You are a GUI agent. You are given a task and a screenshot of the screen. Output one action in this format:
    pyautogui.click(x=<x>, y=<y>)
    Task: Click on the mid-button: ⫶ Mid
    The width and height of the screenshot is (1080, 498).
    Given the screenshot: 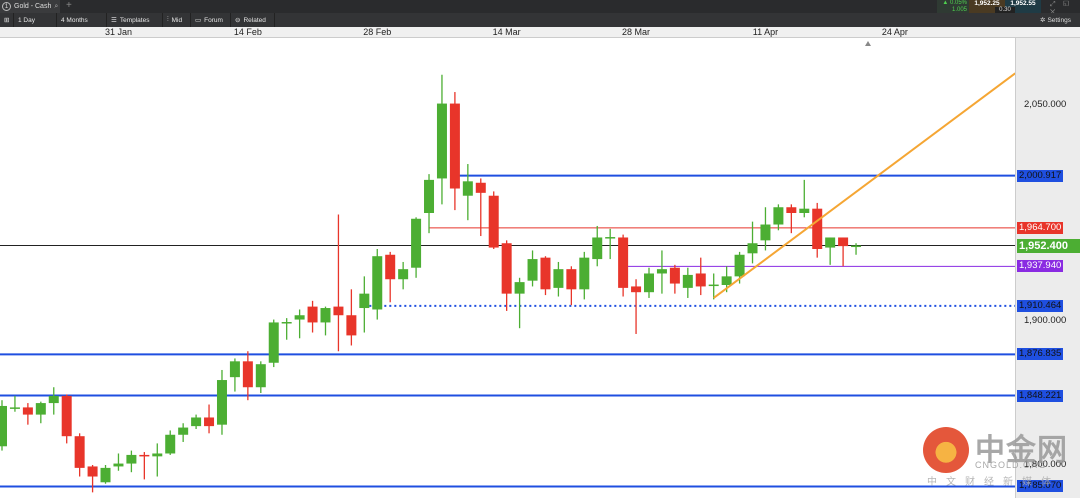 What is the action you would take?
    pyautogui.click(x=177, y=20)
    